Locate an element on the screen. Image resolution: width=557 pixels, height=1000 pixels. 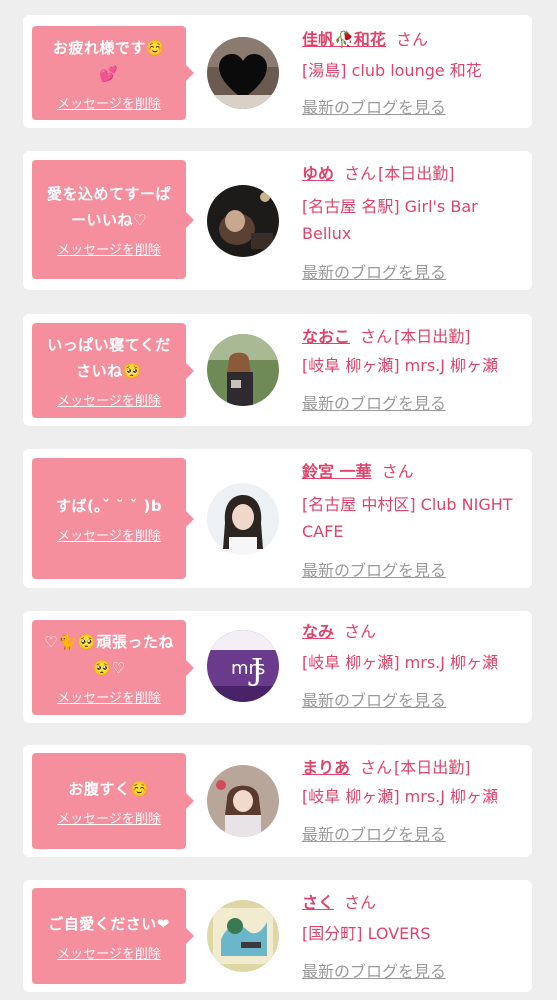
message-text: すば(｡ˇ ˘ ˇ )b is located at coordinates (109, 506).